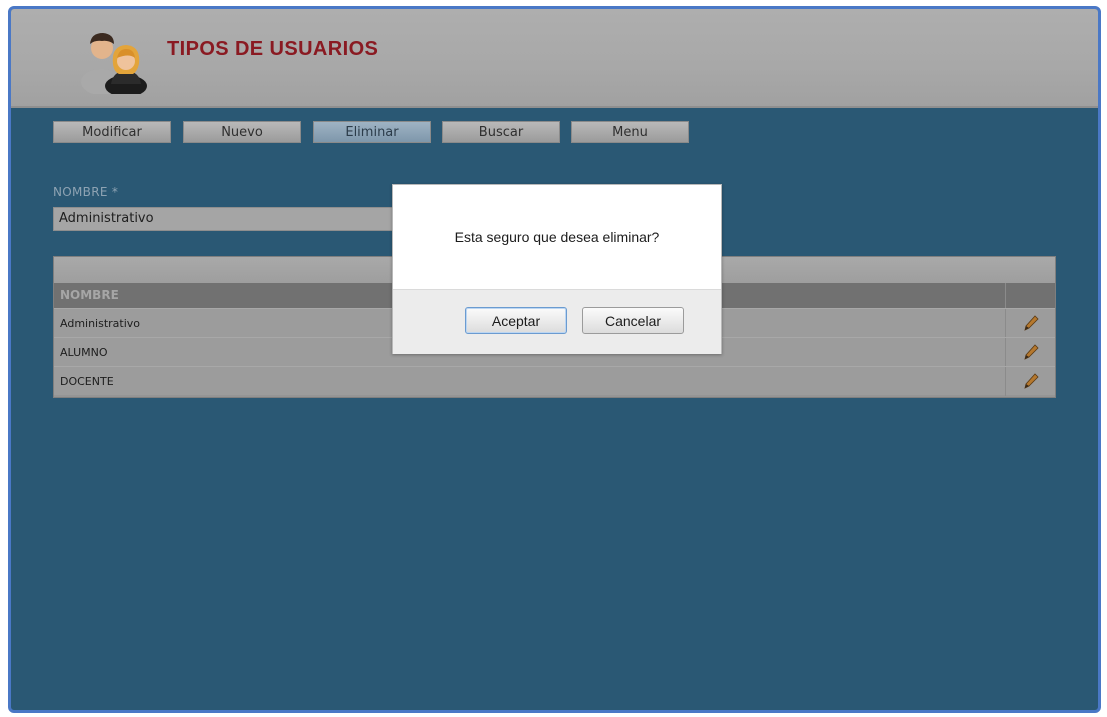 Image resolution: width=1107 pixels, height=717 pixels. What do you see at coordinates (273, 49) in the screenshot?
I see `page-title: TIPOS DE USUARIOS` at bounding box center [273, 49].